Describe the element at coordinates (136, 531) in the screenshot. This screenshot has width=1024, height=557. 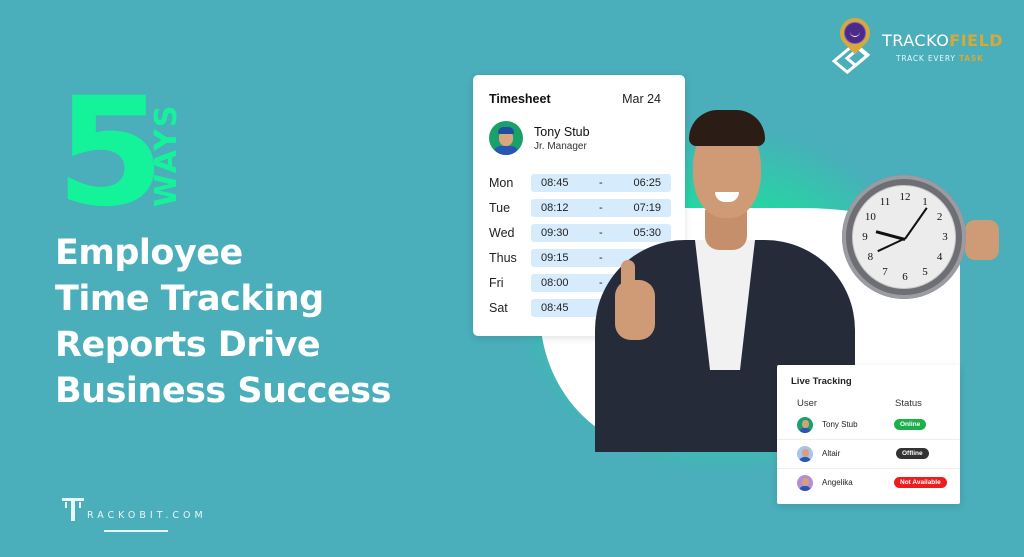
I see `trackobit-underline` at that location.